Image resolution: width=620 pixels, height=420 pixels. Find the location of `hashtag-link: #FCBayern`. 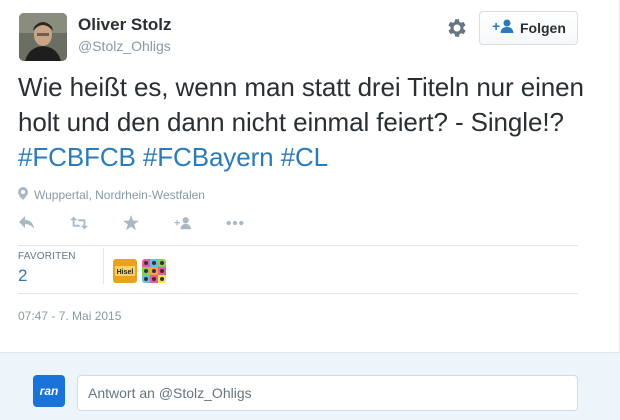

hashtag-link: #FCBayern is located at coordinates (208, 157).